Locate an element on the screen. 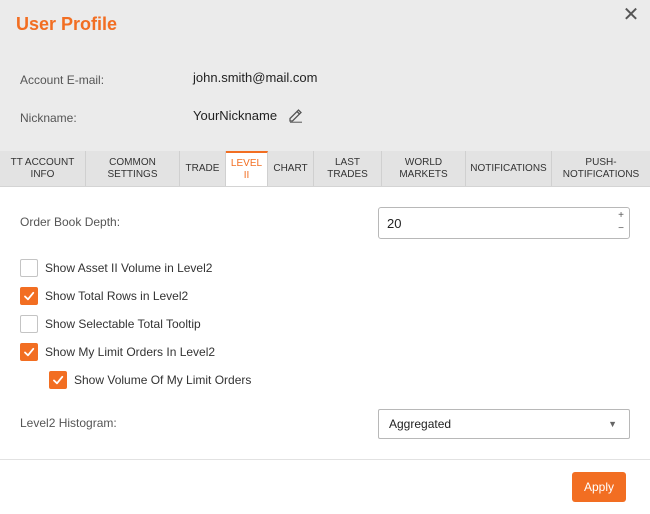 This screenshot has width=650, height=514. checkbox-show-volume-of-my-limit-orders is located at coordinates (58, 380).